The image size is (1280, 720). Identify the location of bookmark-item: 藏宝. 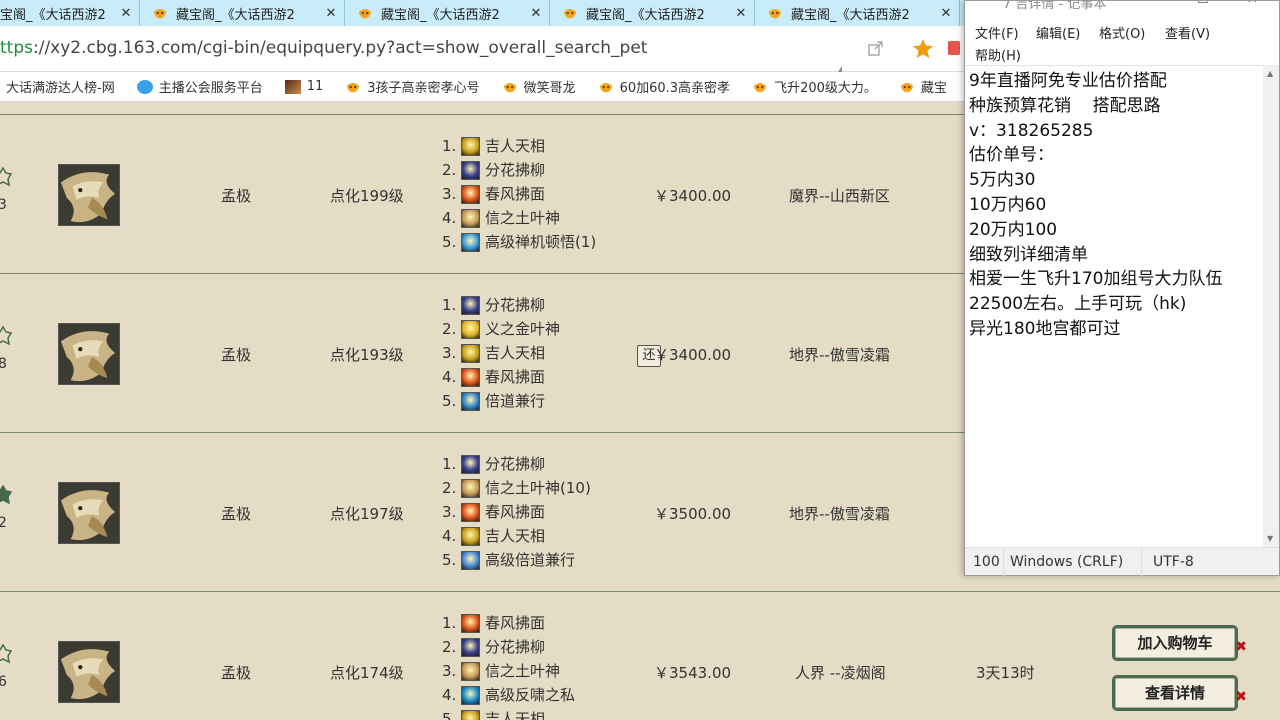
(923, 86).